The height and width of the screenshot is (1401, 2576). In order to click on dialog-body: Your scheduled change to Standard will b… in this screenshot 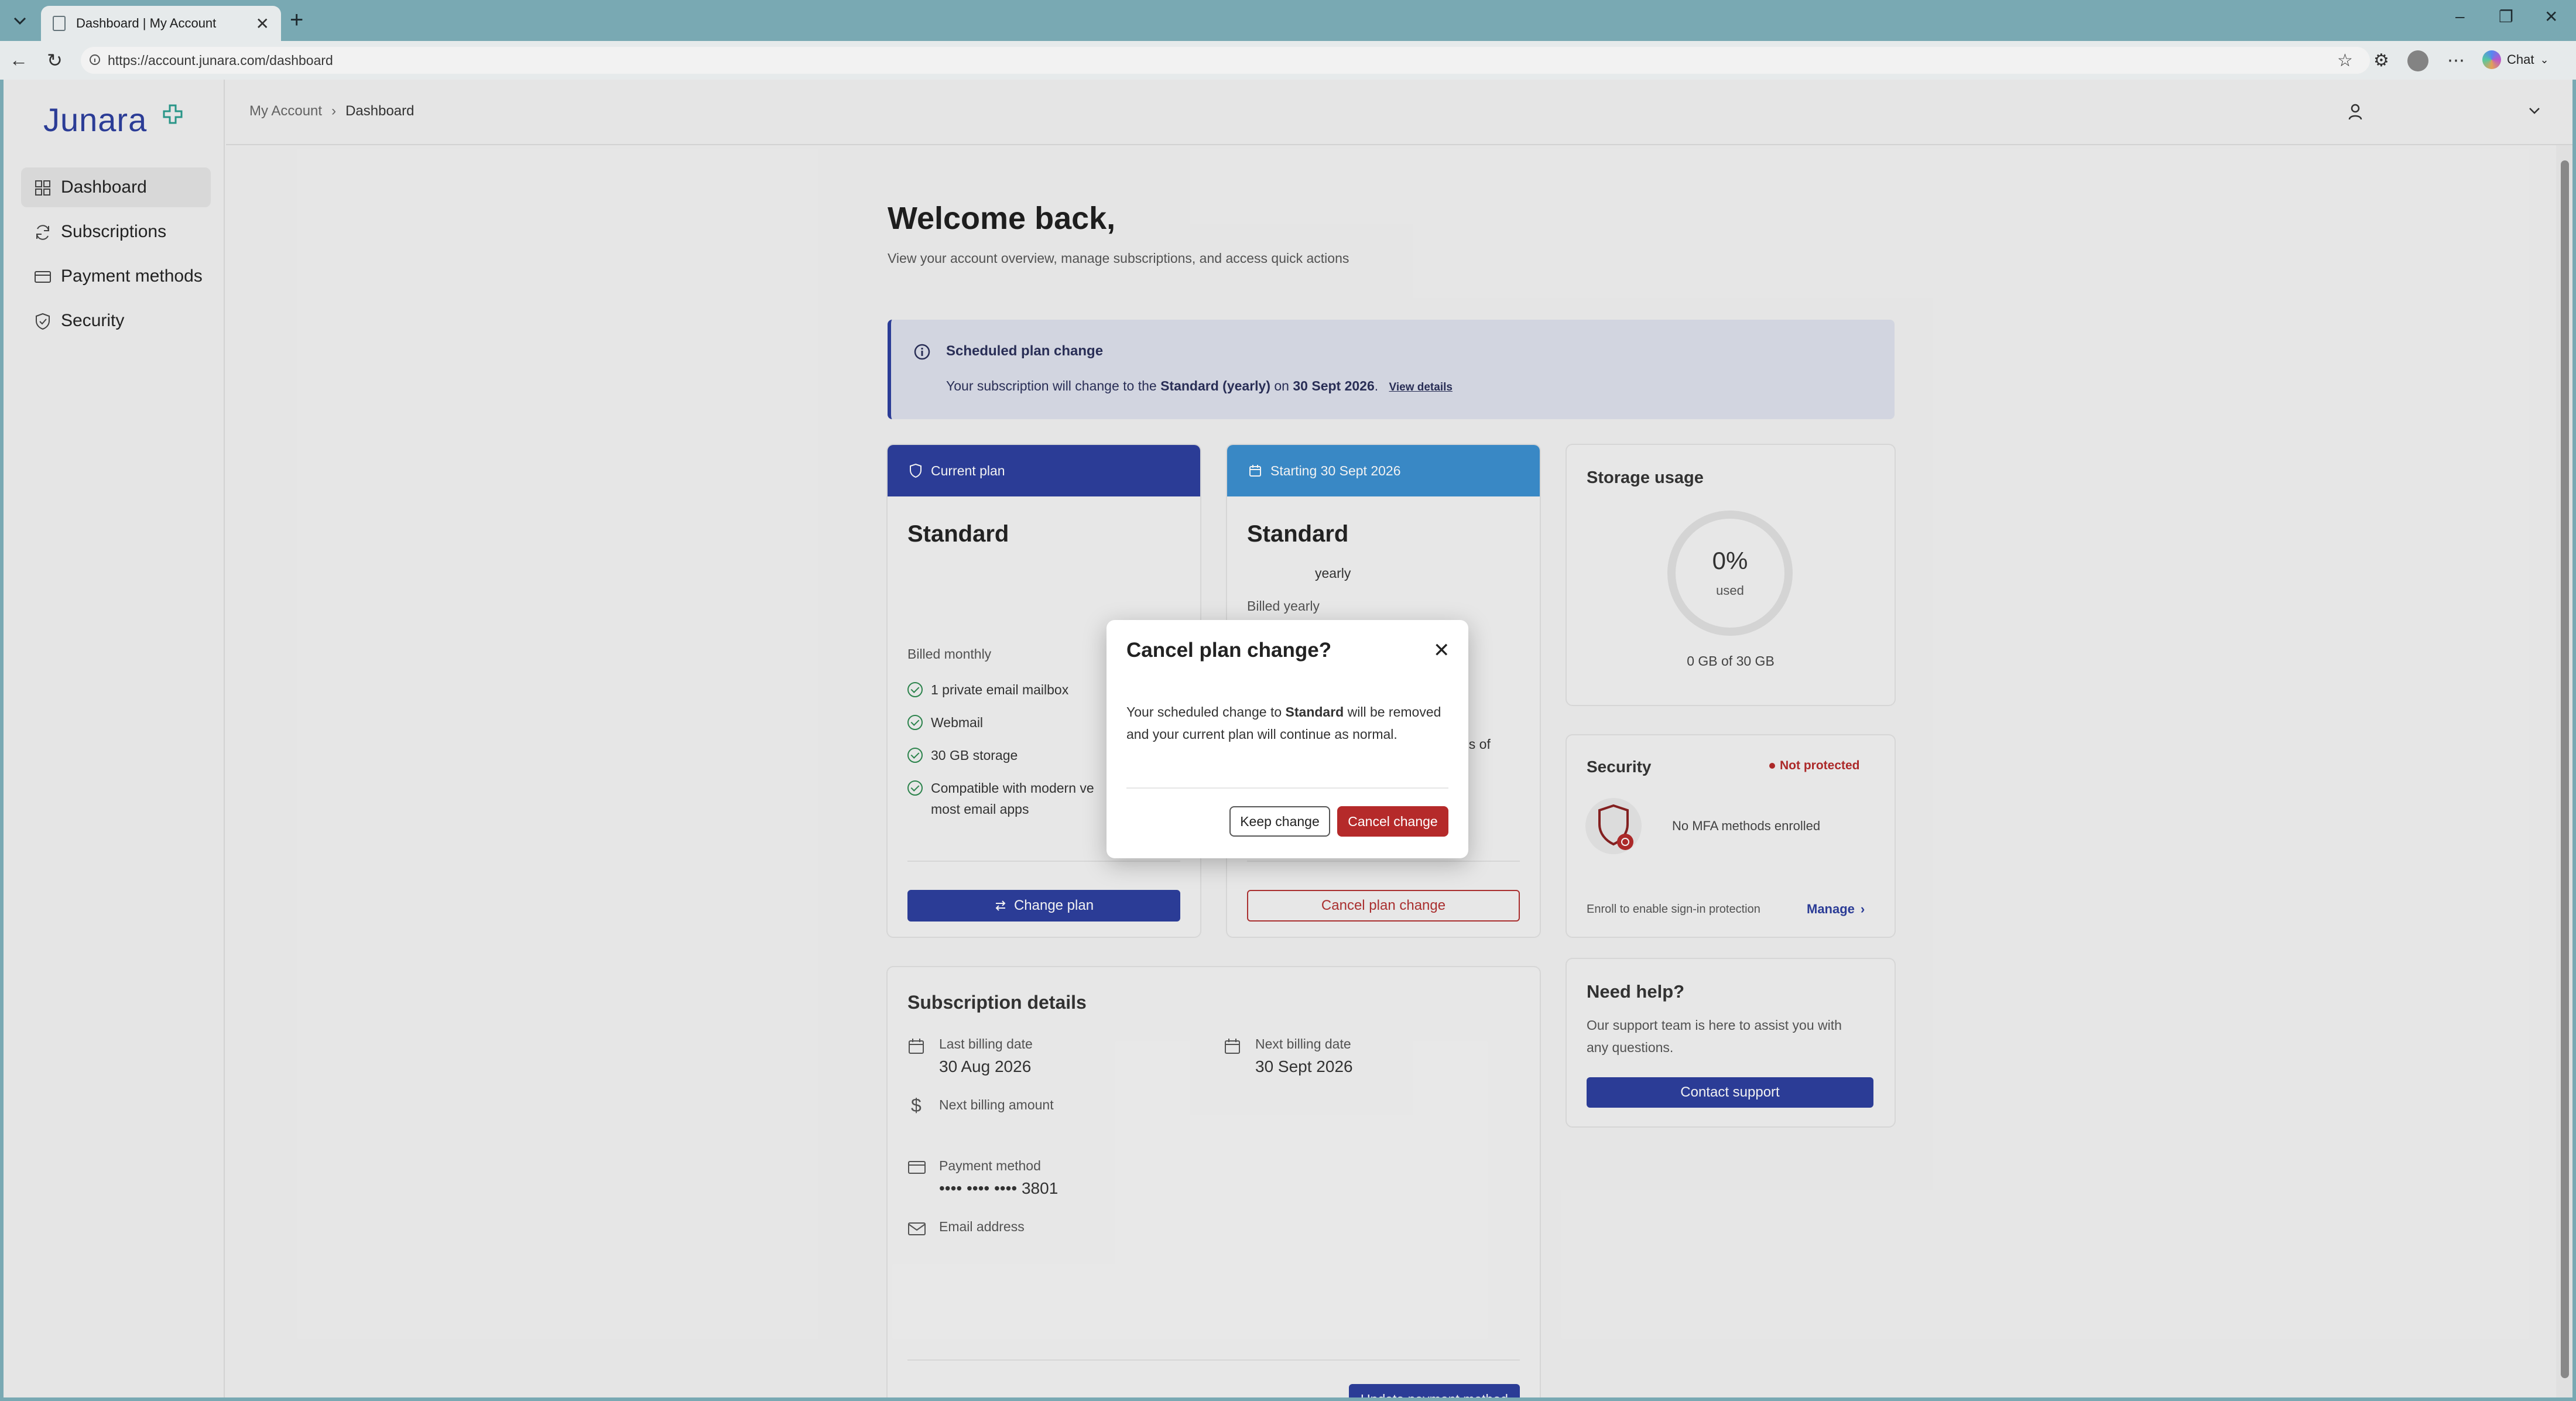, I will do `click(1284, 723)`.